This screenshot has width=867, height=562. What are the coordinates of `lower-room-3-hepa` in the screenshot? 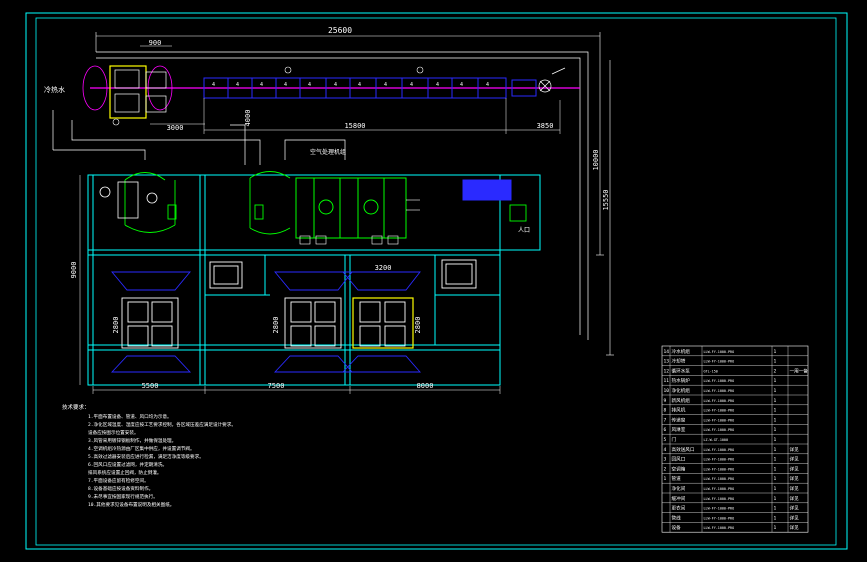 It's located at (383, 323).